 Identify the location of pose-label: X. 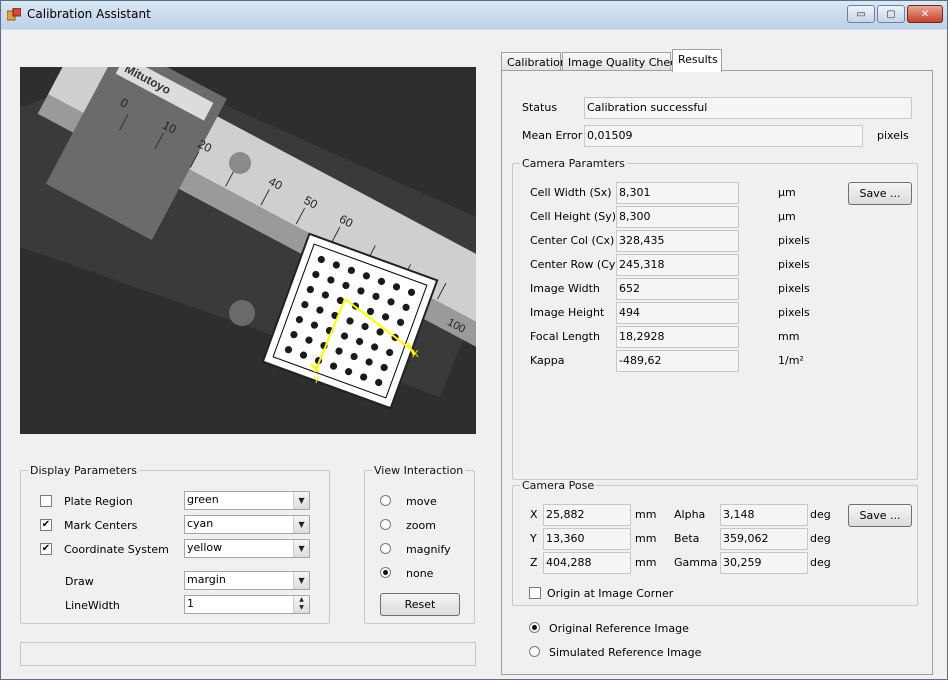
(534, 514).